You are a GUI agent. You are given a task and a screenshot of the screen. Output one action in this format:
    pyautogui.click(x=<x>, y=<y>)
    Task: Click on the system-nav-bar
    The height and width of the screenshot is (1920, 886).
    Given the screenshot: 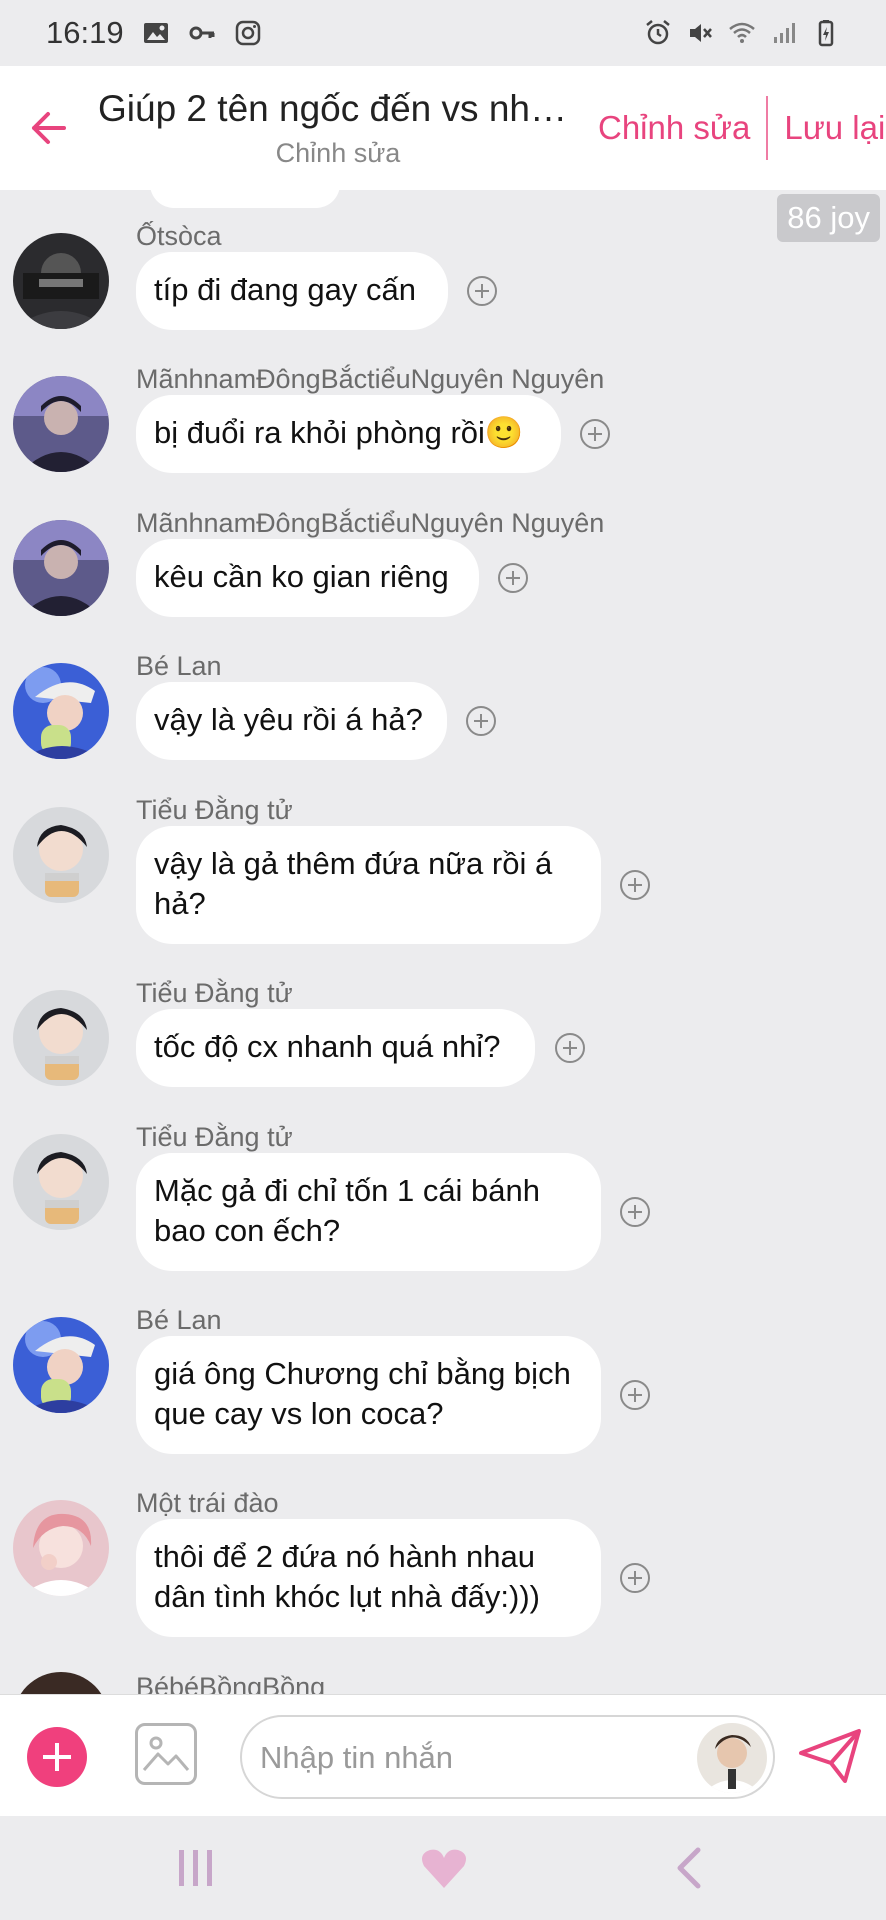 What is the action you would take?
    pyautogui.click(x=443, y=1868)
    